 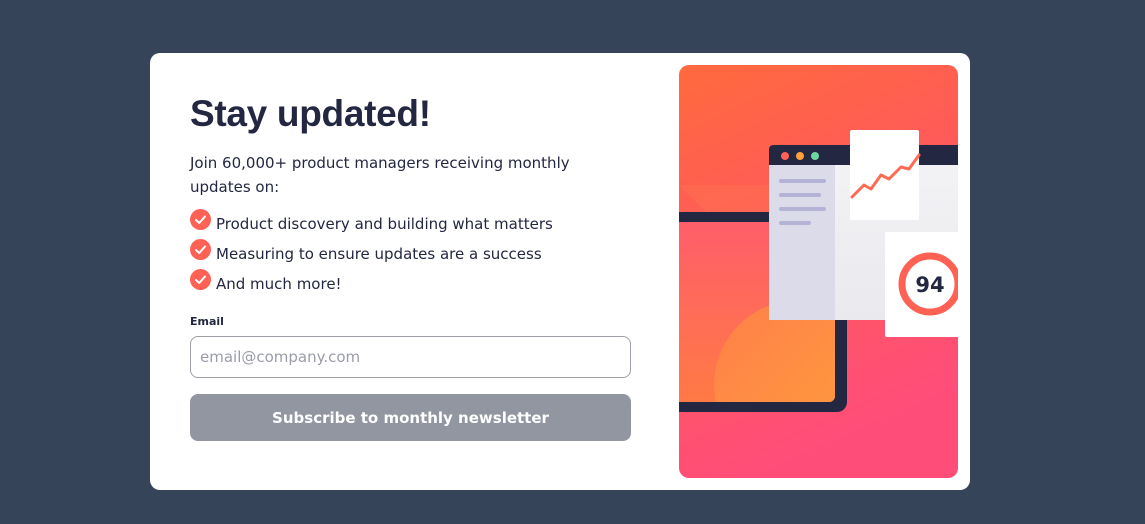 I want to click on email-label: Email, so click(x=207, y=321).